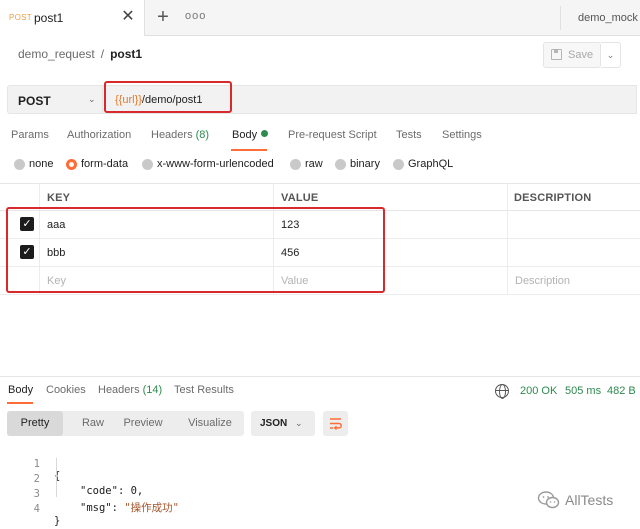 The height and width of the screenshot is (529, 640). I want to click on tab-body: Body, so click(250, 135).